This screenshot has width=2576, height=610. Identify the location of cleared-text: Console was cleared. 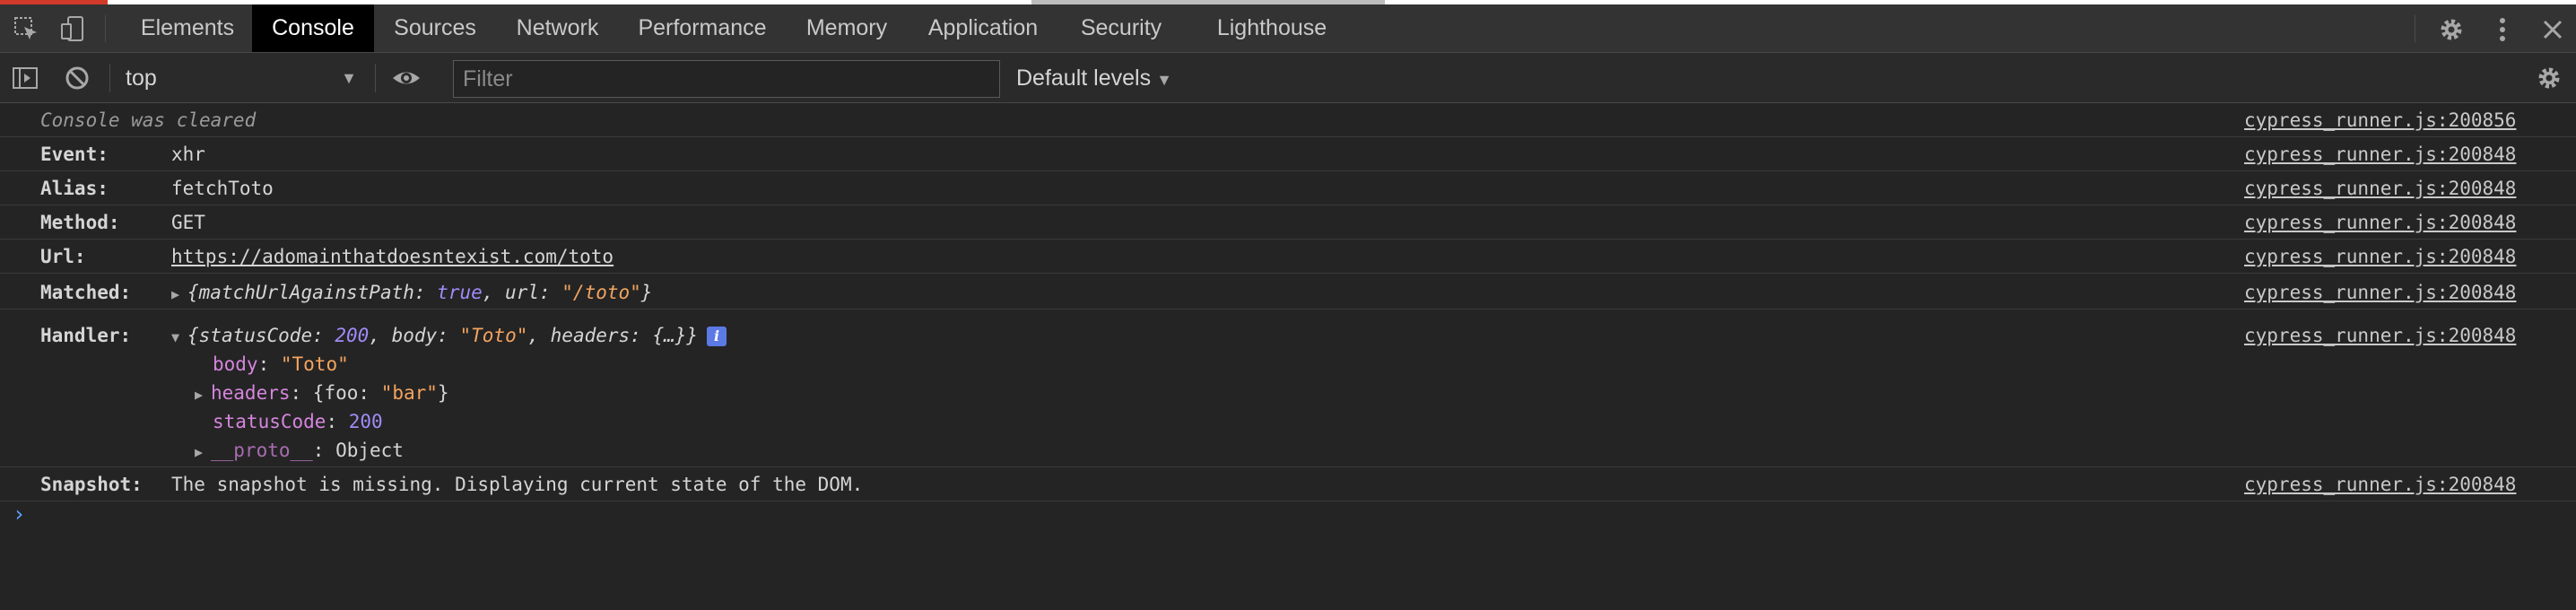
(148, 120).